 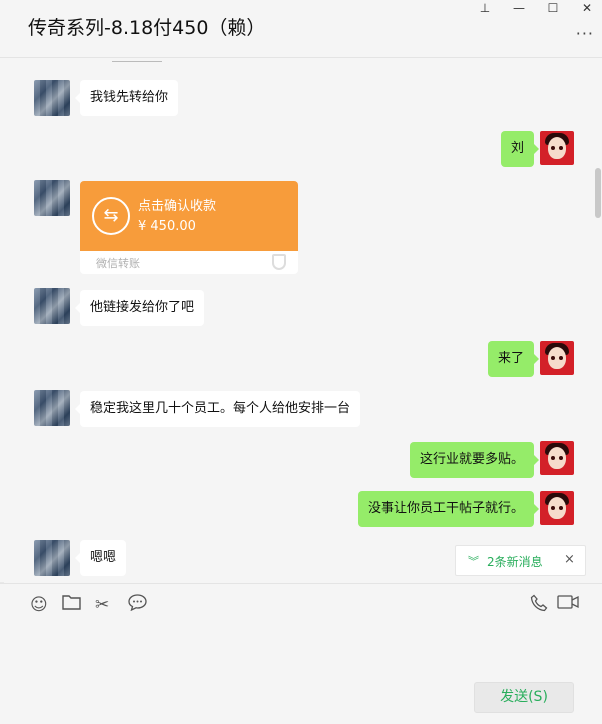 I want to click on chat-title: 传奇系列-8.18付450（赖）, so click(x=147, y=28).